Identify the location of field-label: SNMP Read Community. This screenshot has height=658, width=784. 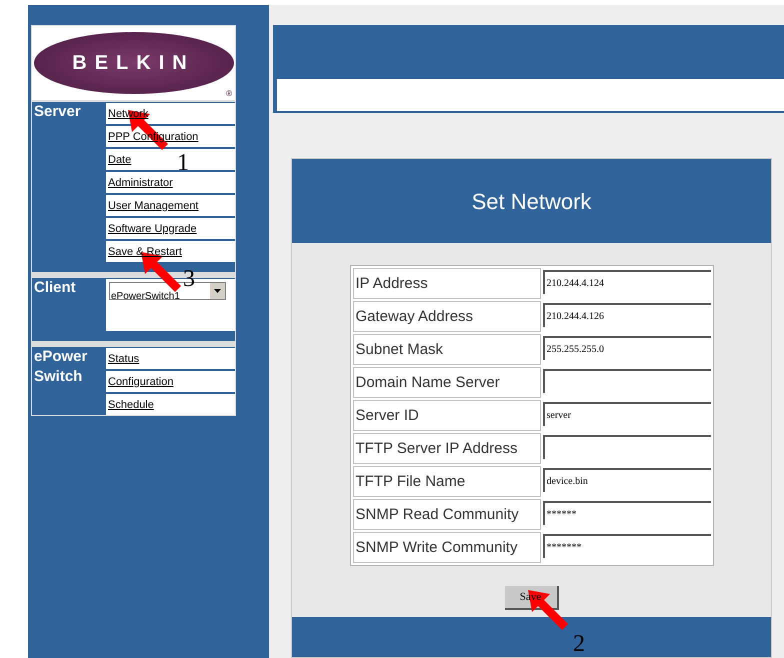
(446, 514).